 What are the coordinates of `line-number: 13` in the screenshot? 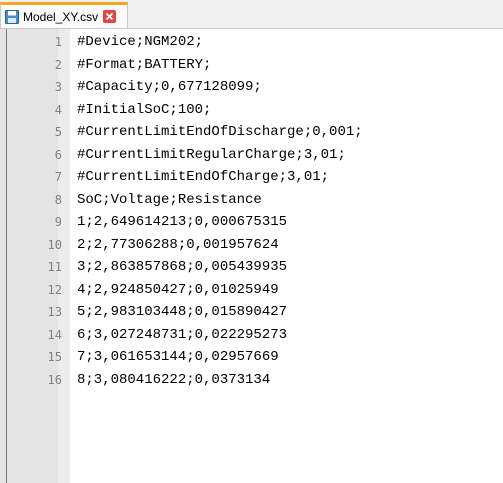 It's located at (54, 312).